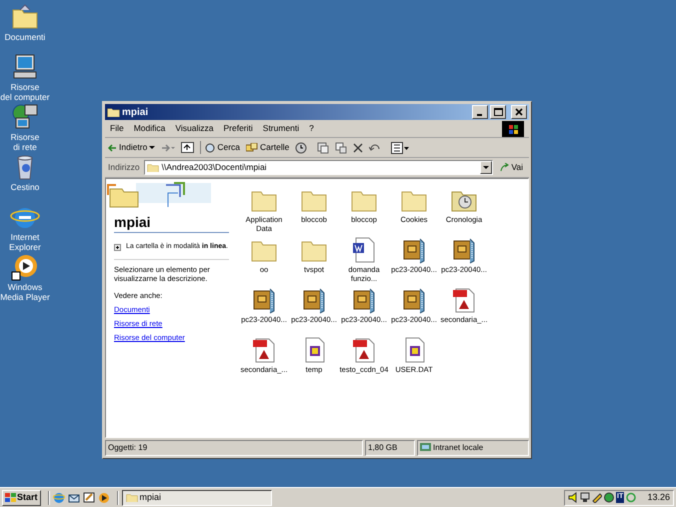  I want to click on desktop-icon-label: Documenti, so click(25, 37).